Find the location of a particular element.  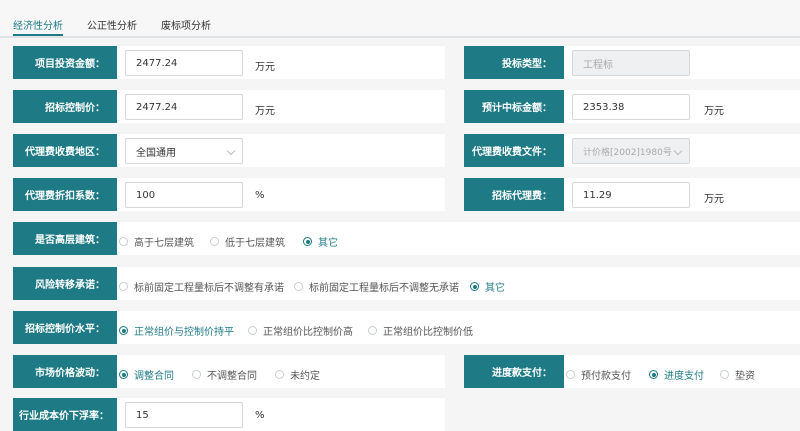

risk-transfer-cell: 标前固定工程量标后不调整有承诺 标前固定工程量标后不调整无承诺 其它 is located at coordinates (458, 283).